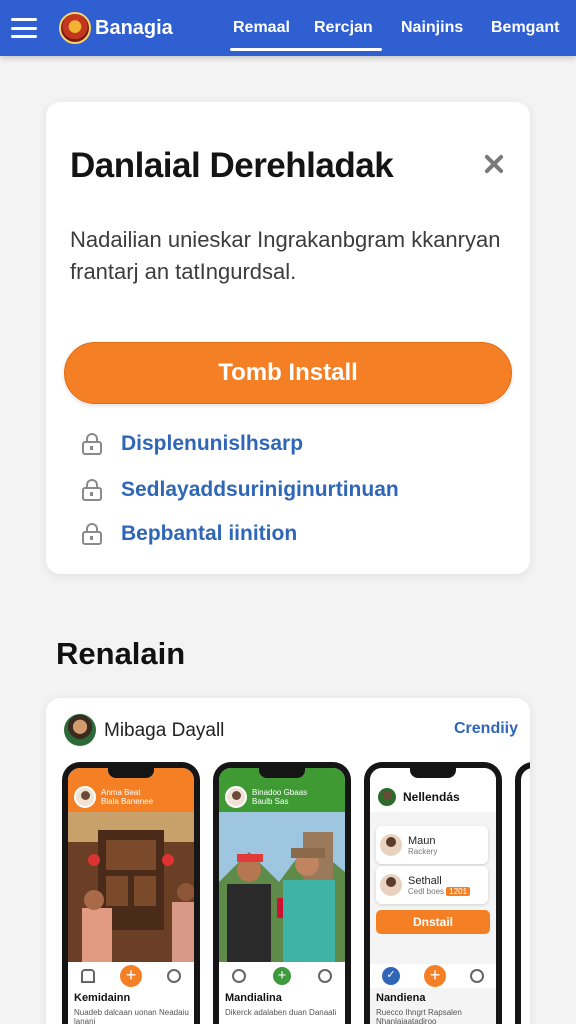  I want to click on section-title: Renalain, so click(121, 653).